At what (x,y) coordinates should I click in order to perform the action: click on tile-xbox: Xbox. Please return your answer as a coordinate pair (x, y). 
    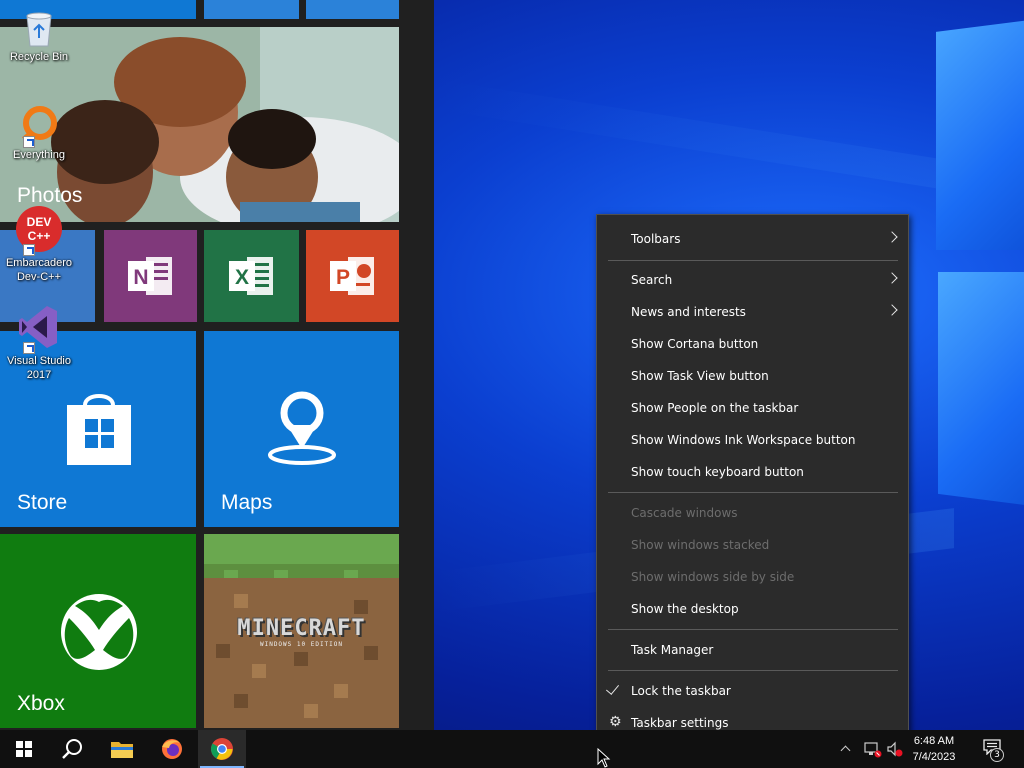
    Looking at the image, I should click on (98, 631).